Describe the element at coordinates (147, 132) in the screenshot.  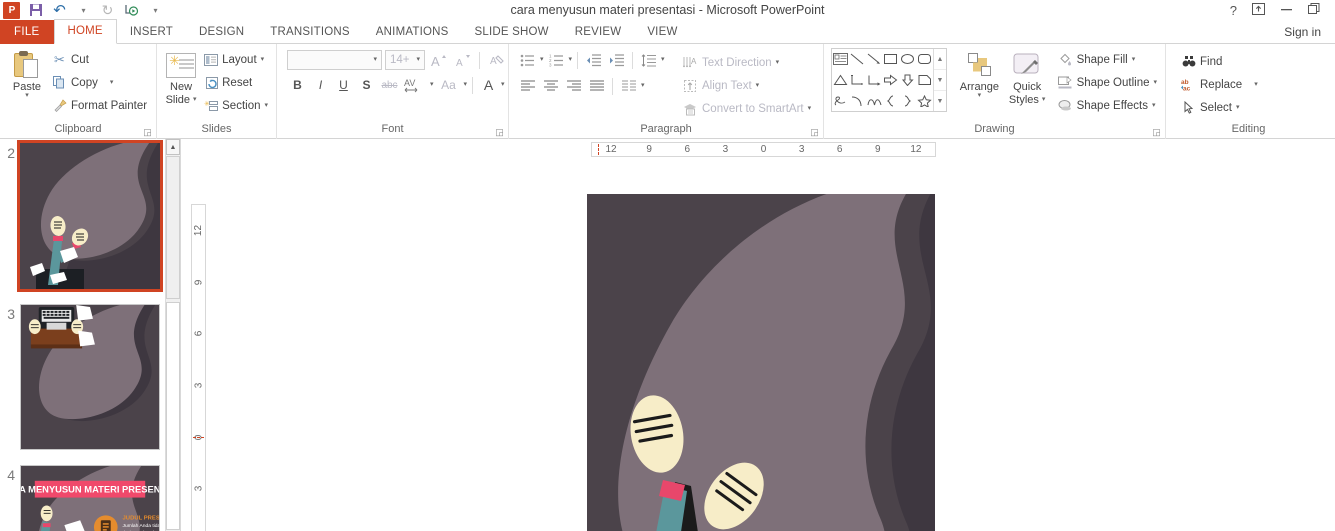
I see `clipboard-dialog-launcher: ◲` at that location.